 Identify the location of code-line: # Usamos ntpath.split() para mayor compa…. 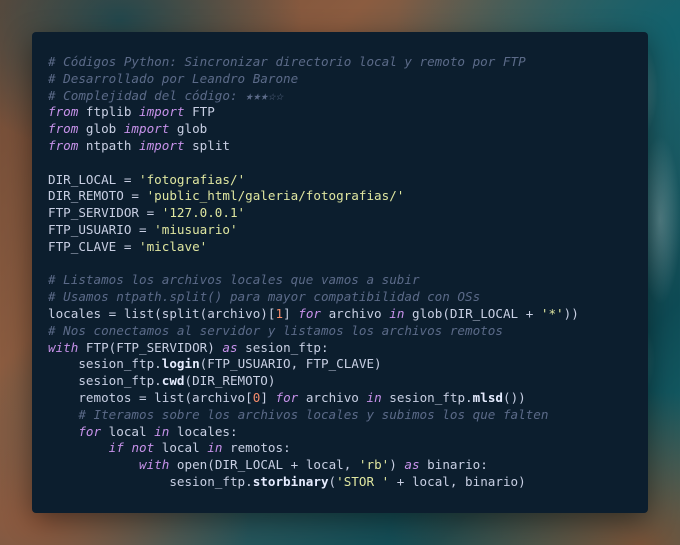
(264, 297).